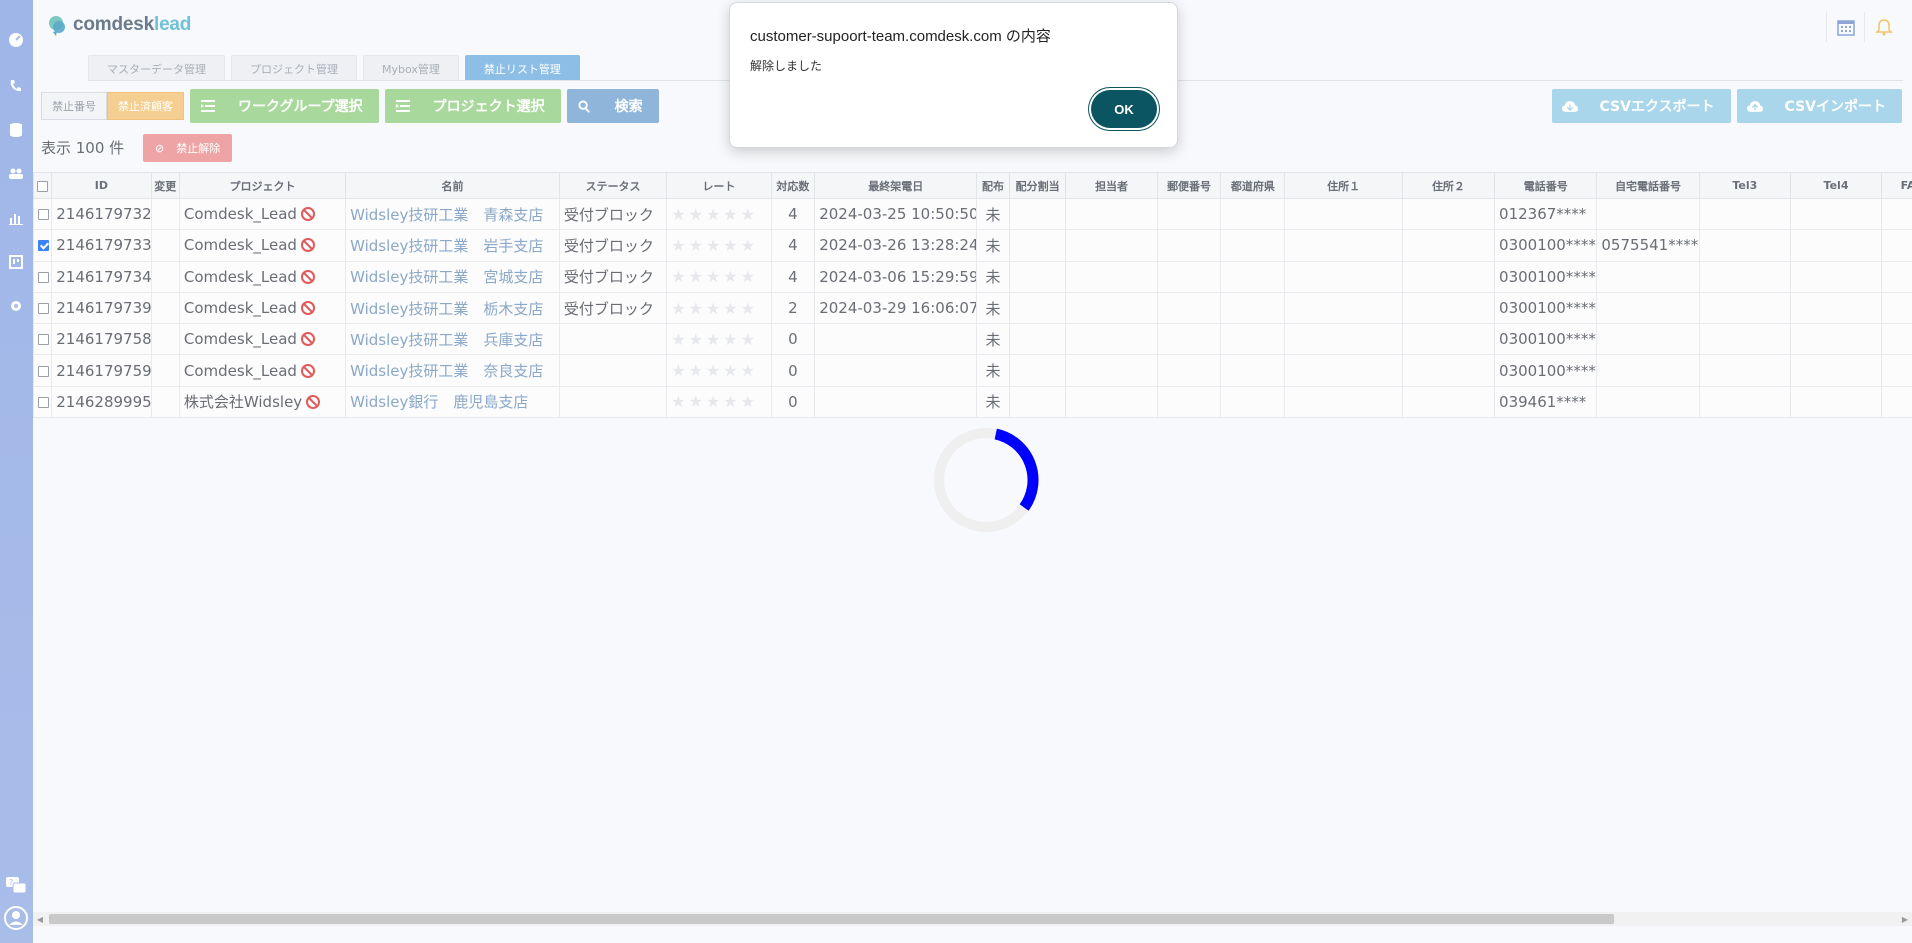  Describe the element at coordinates (613, 185) in the screenshot. I see `column-header: ステータス` at that location.